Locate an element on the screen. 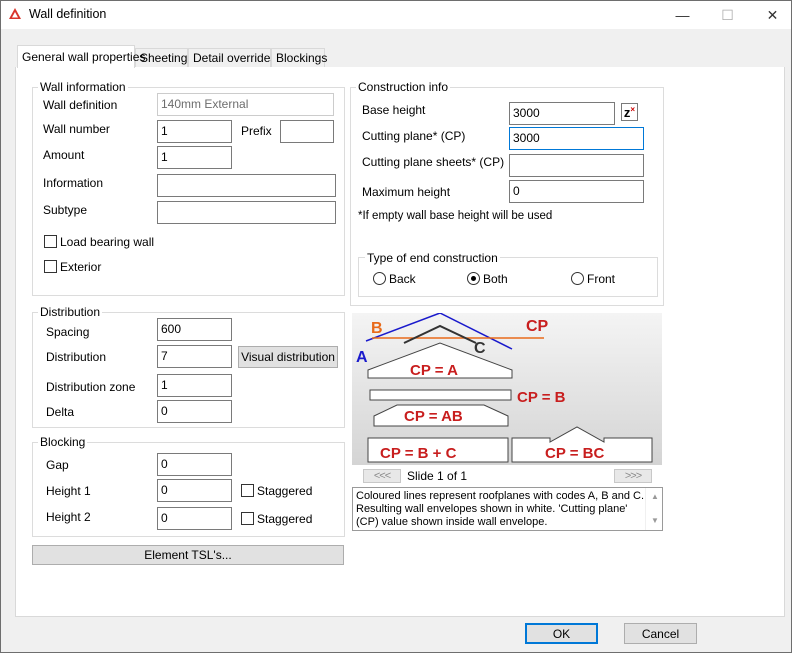  cutting-plane-sheets-label: Cutting plane sheets* (CP) is located at coordinates (433, 162).